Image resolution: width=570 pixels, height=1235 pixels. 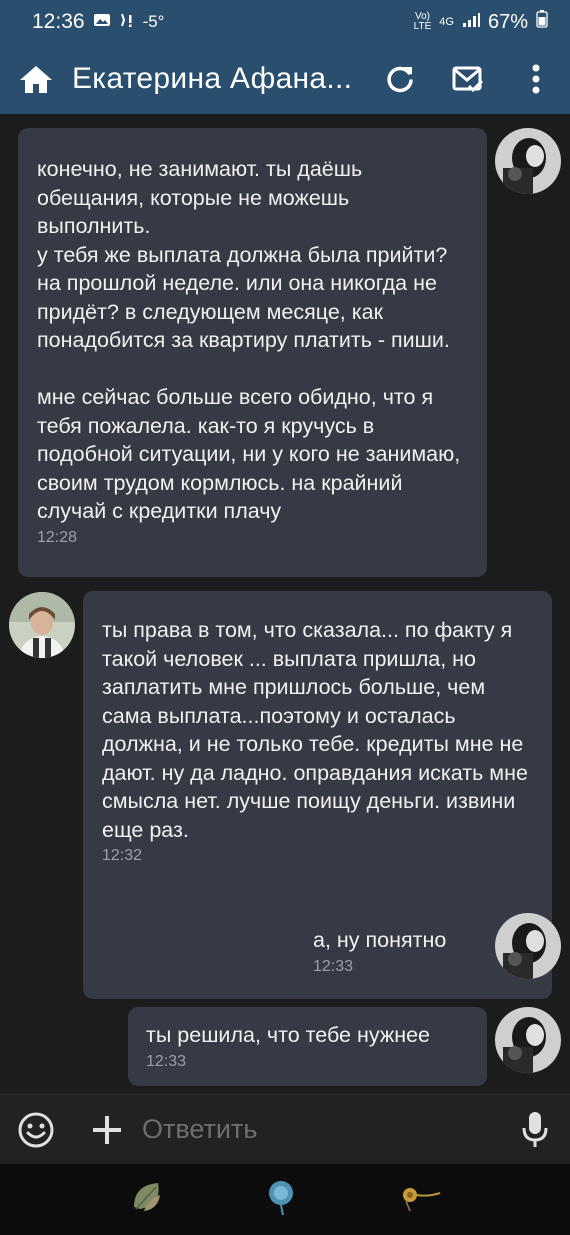 I want to click on nav-back-button, so click(x=148, y=1199).